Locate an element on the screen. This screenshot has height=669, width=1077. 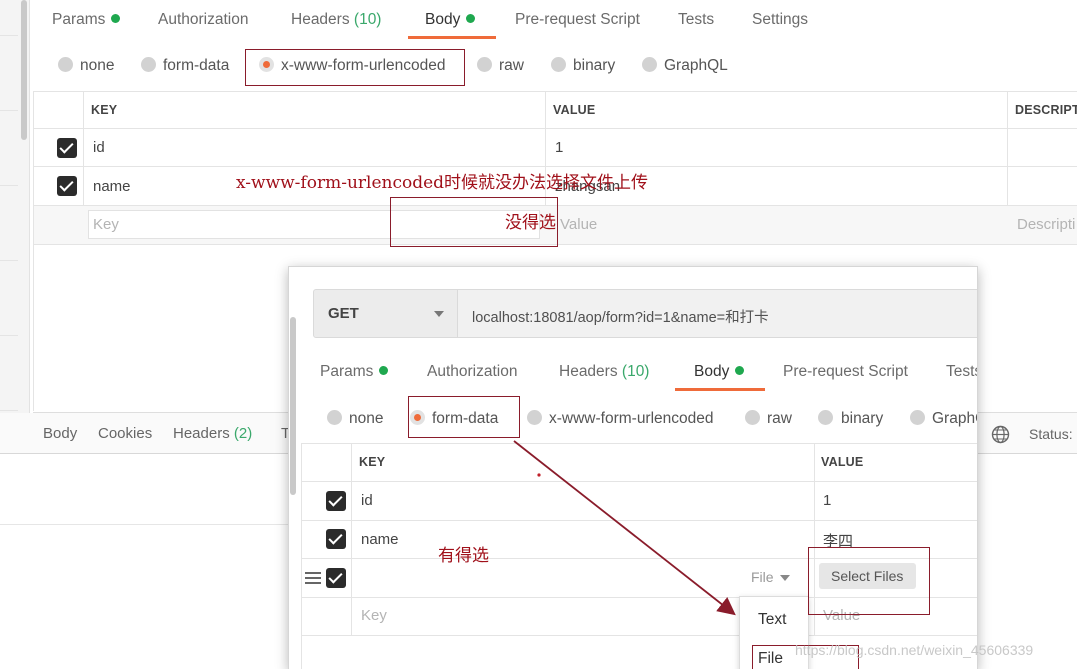
annotation-arrow is located at coordinates (624, 528).